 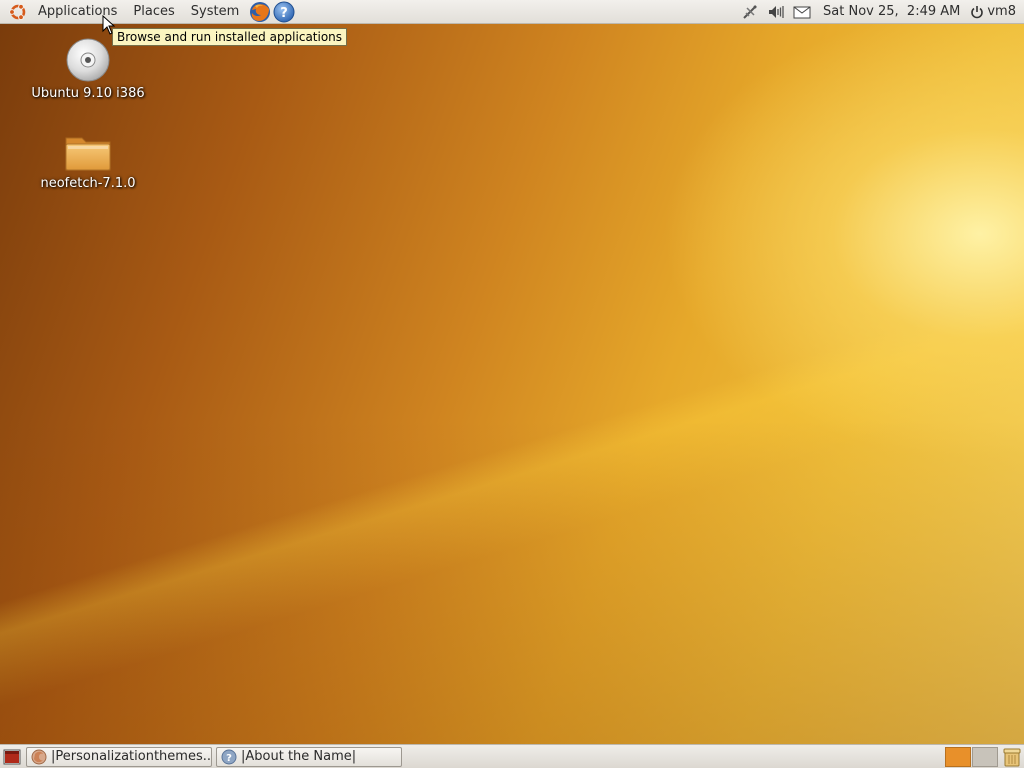 I want to click on desktop-icon-label: Ubuntu 9.10 i386, so click(x=88, y=93).